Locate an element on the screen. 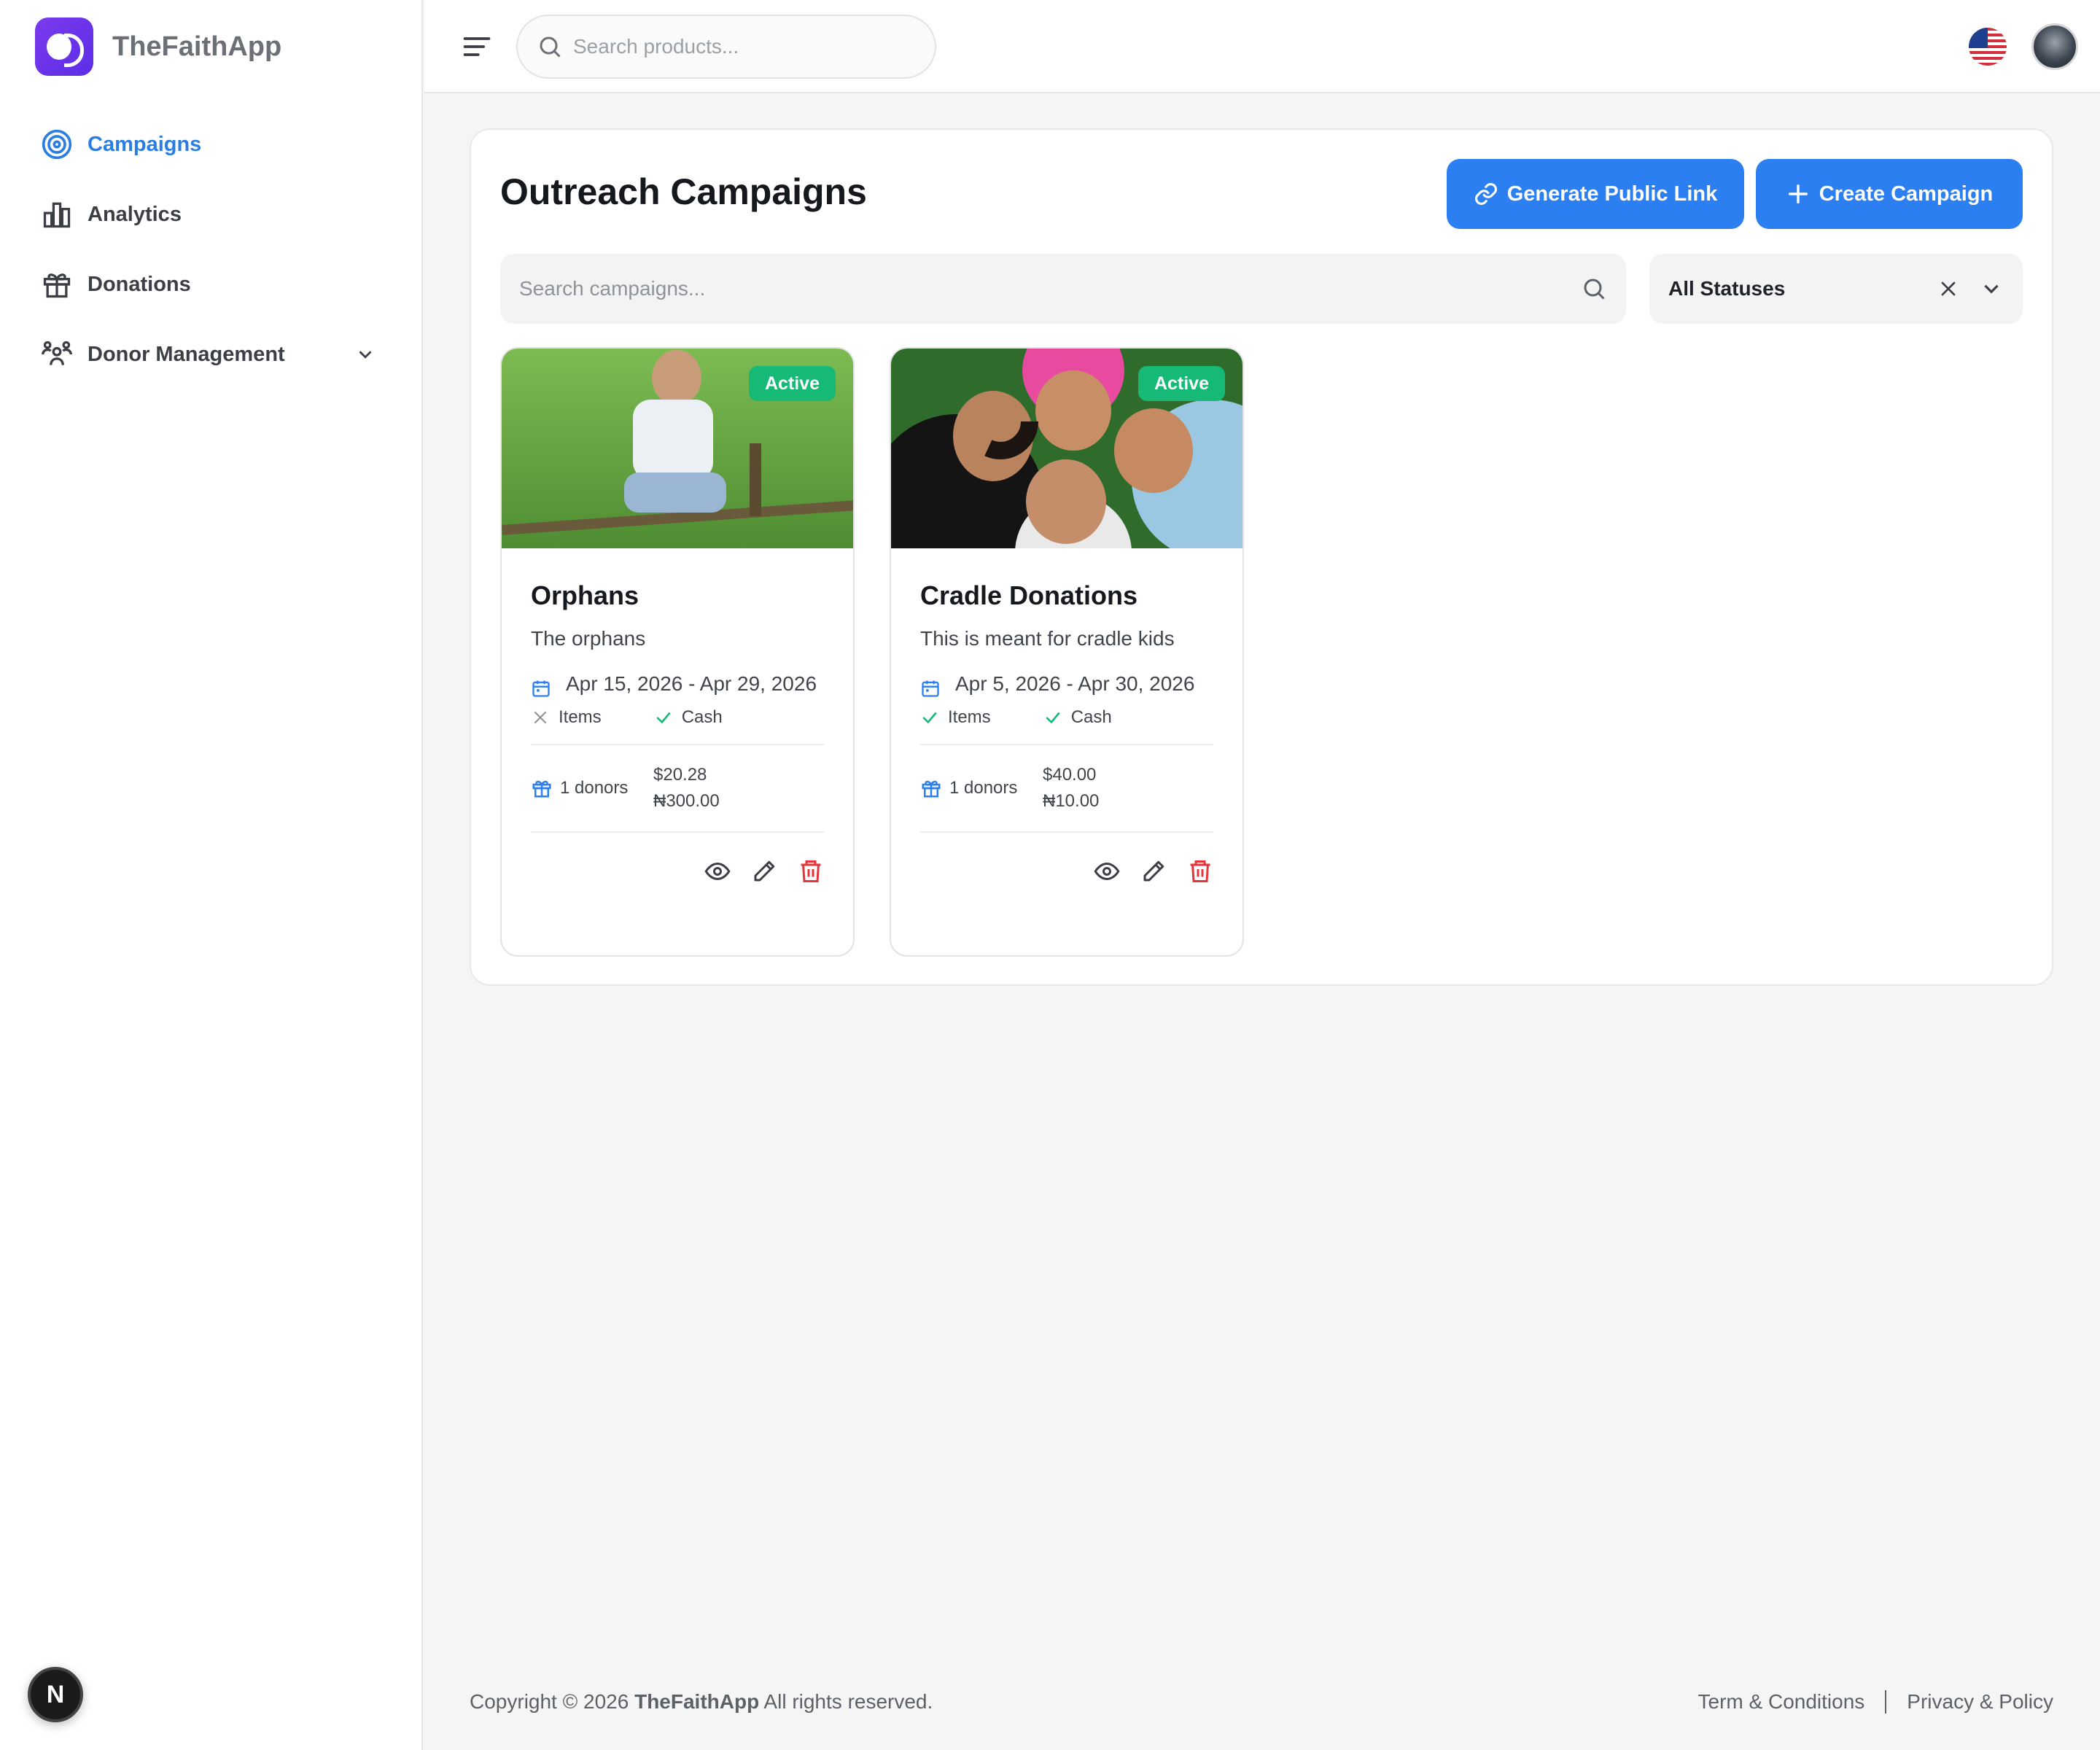  campaign-stats: 1 donors $20.28 ₦300.00 is located at coordinates (677, 789).